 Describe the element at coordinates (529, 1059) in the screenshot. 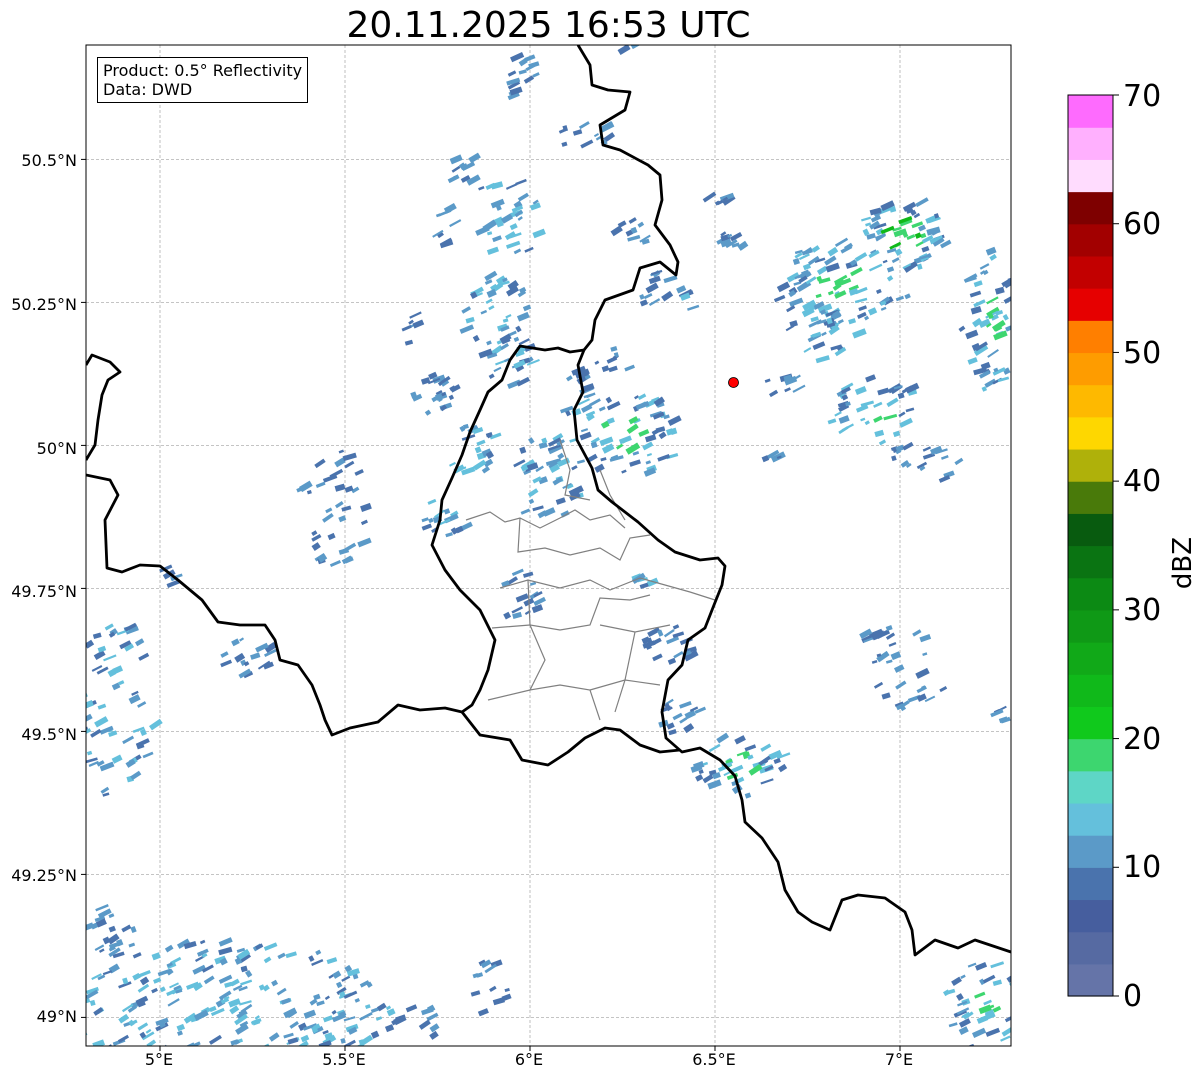

I see `lon-label: 6°E` at that location.